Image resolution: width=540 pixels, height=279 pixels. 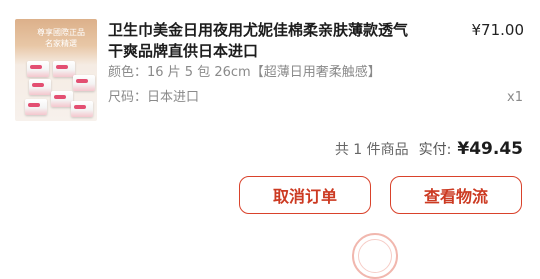 I want to click on product-spec: 颜色：16 片 5 包 26cm【超薄日用奢柔触感】, so click(x=244, y=72).